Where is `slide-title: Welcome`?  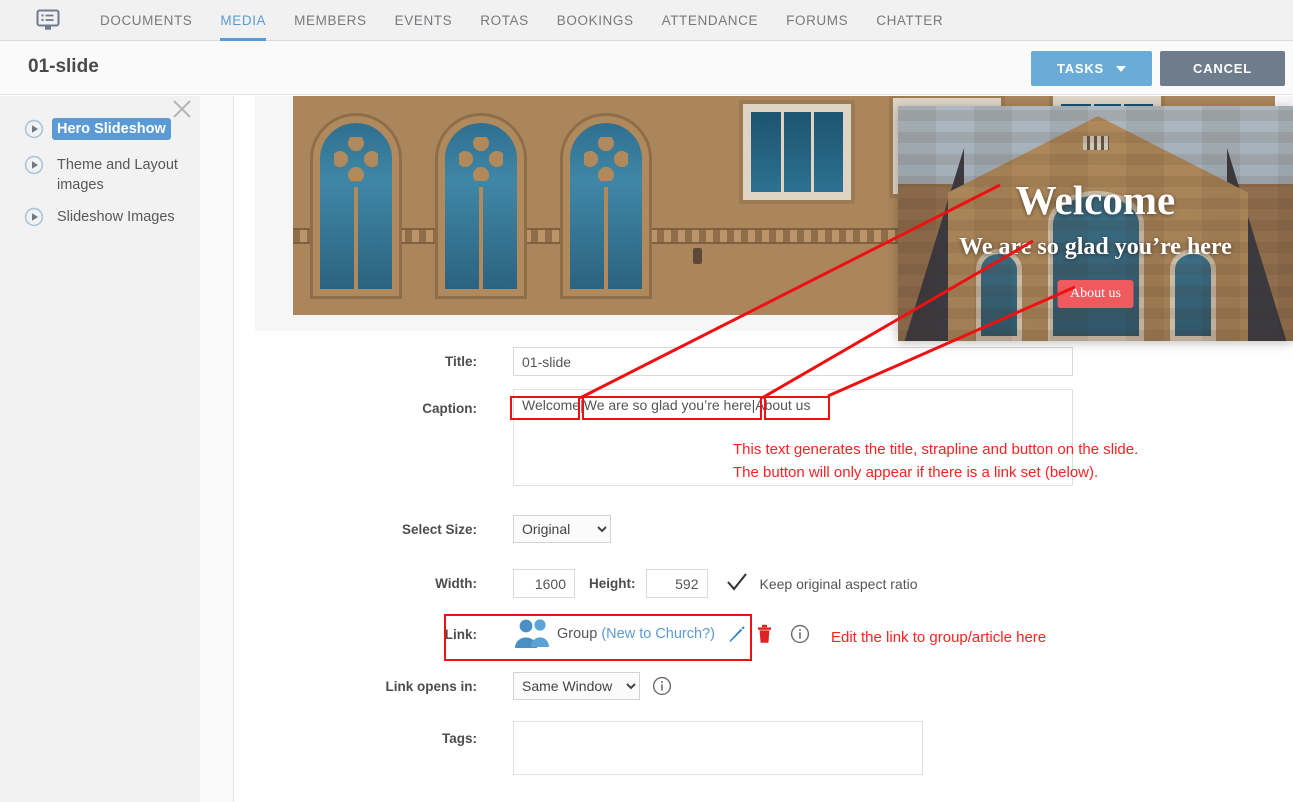 slide-title: Welcome is located at coordinates (1095, 200).